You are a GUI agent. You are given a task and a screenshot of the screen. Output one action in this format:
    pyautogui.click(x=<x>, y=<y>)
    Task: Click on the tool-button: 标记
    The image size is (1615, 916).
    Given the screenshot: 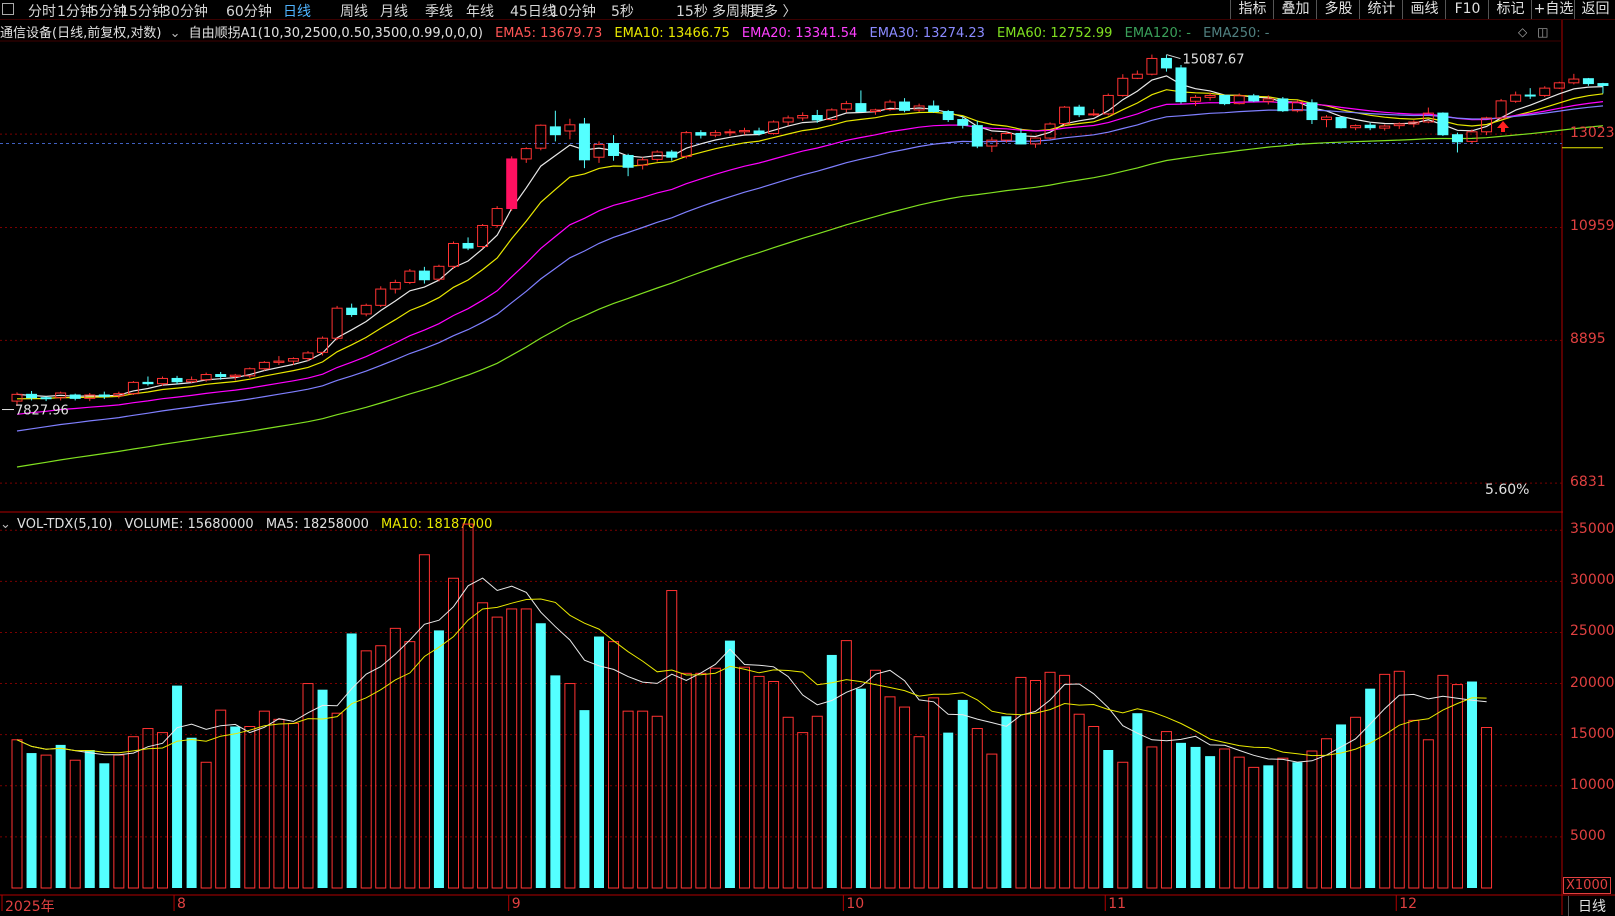 What is the action you would take?
    pyautogui.click(x=1510, y=9)
    